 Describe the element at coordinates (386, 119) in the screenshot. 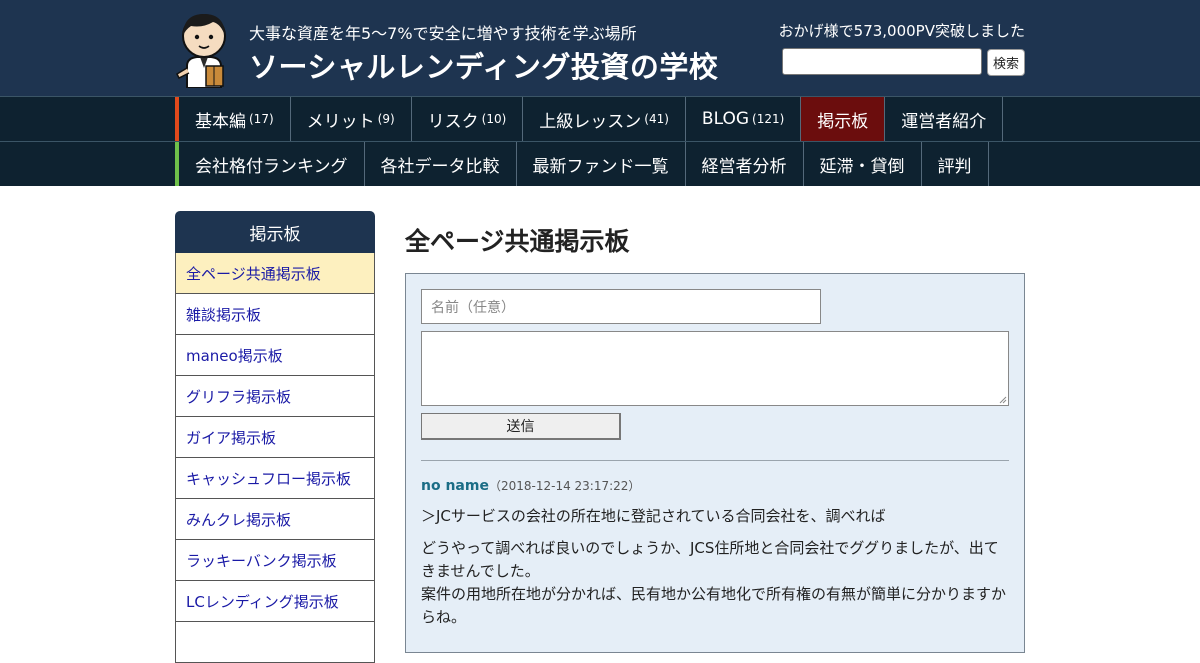

I see `nav-count: (9)` at that location.